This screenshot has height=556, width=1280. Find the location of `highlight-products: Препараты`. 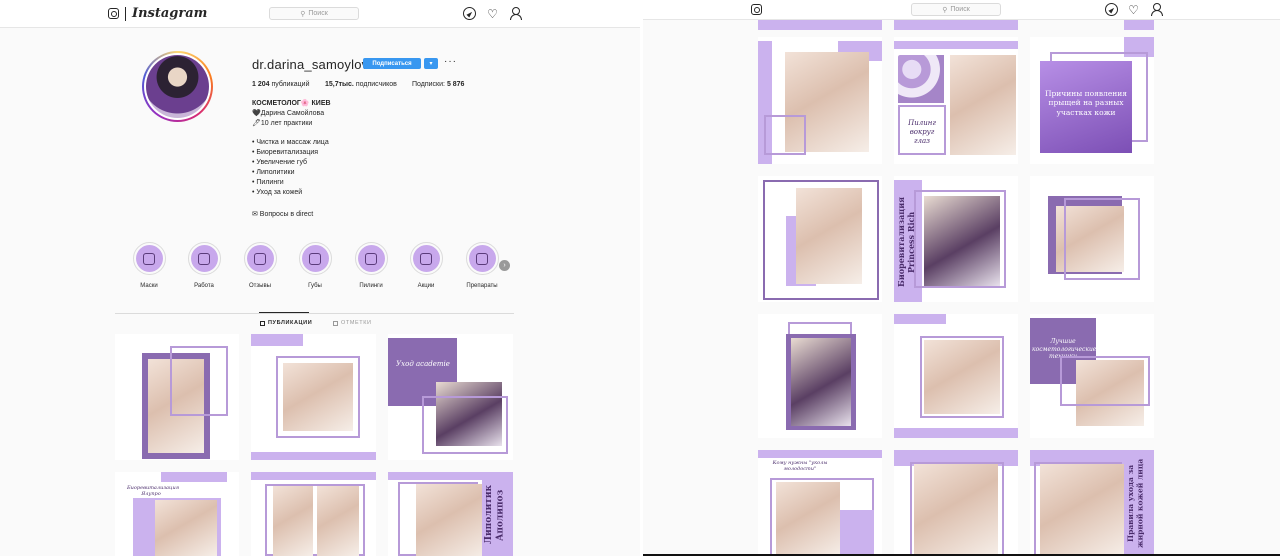

highlight-products: Препараты is located at coordinates (482, 265).